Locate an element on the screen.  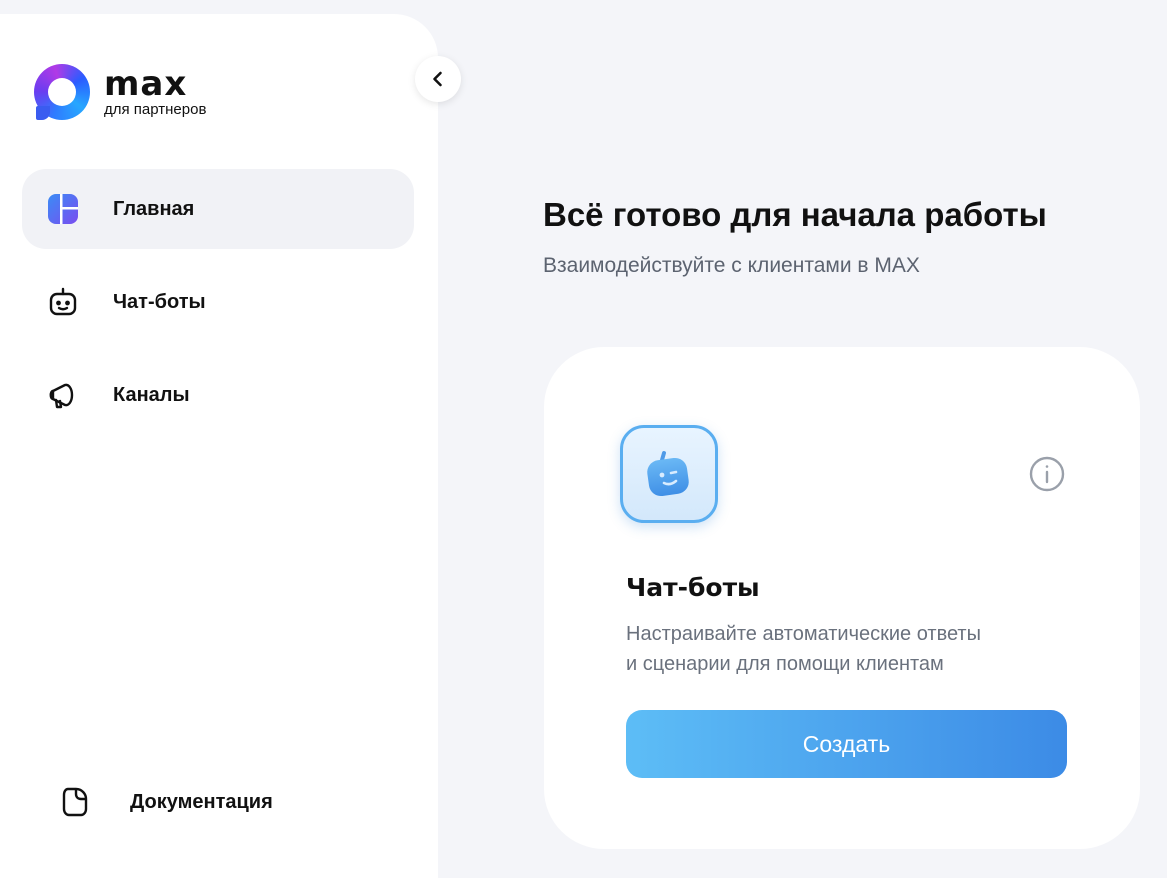
logo-text: MAX для партнеров is located at coordinates (155, 92).